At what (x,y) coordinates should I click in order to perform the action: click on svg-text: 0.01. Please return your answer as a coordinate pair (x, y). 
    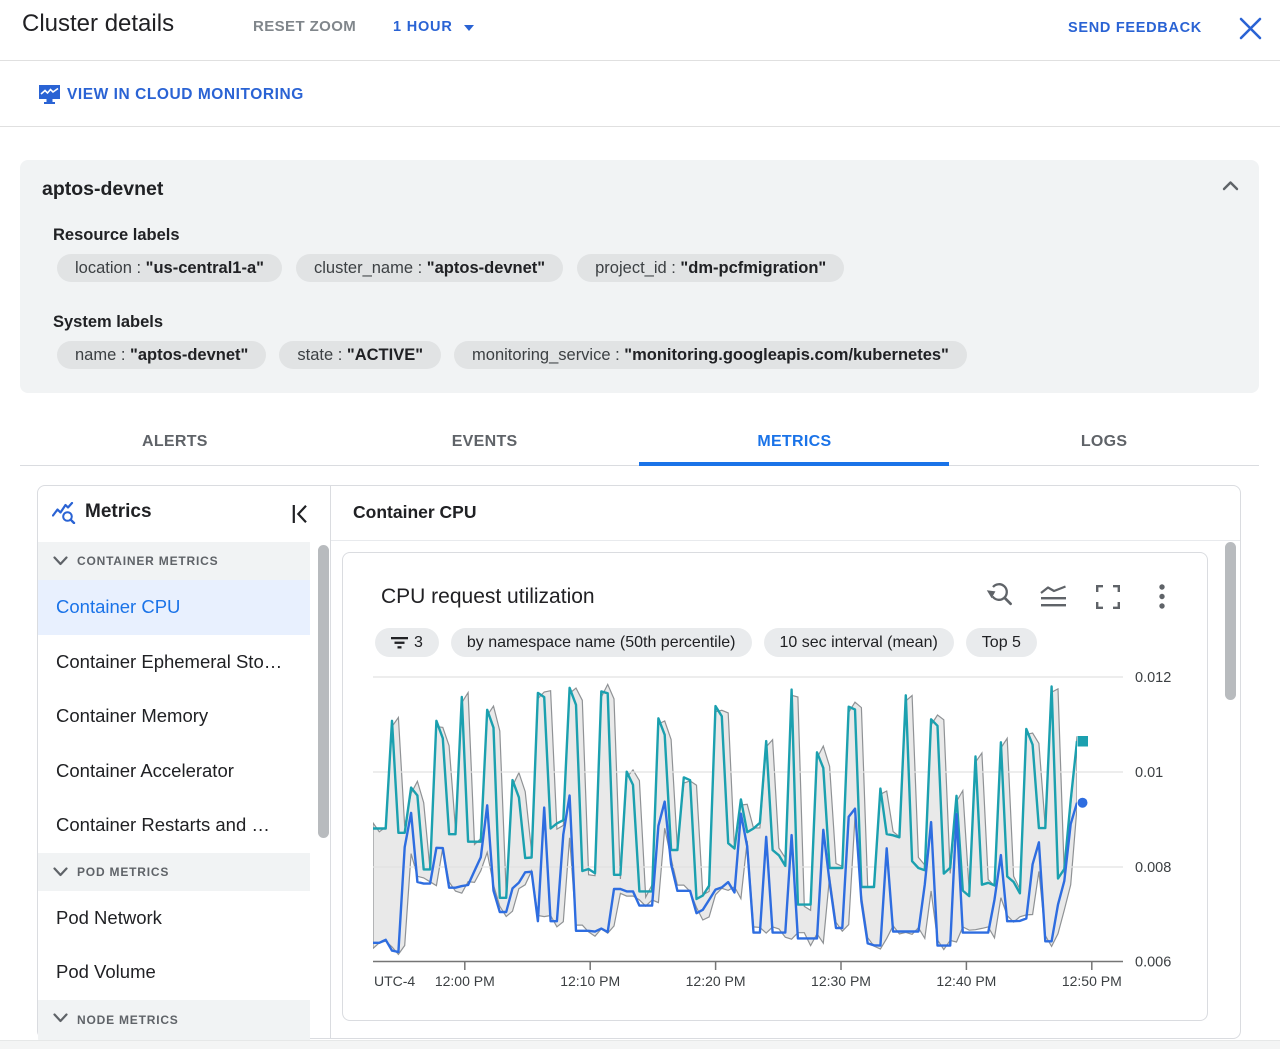
    Looking at the image, I should click on (1149, 773).